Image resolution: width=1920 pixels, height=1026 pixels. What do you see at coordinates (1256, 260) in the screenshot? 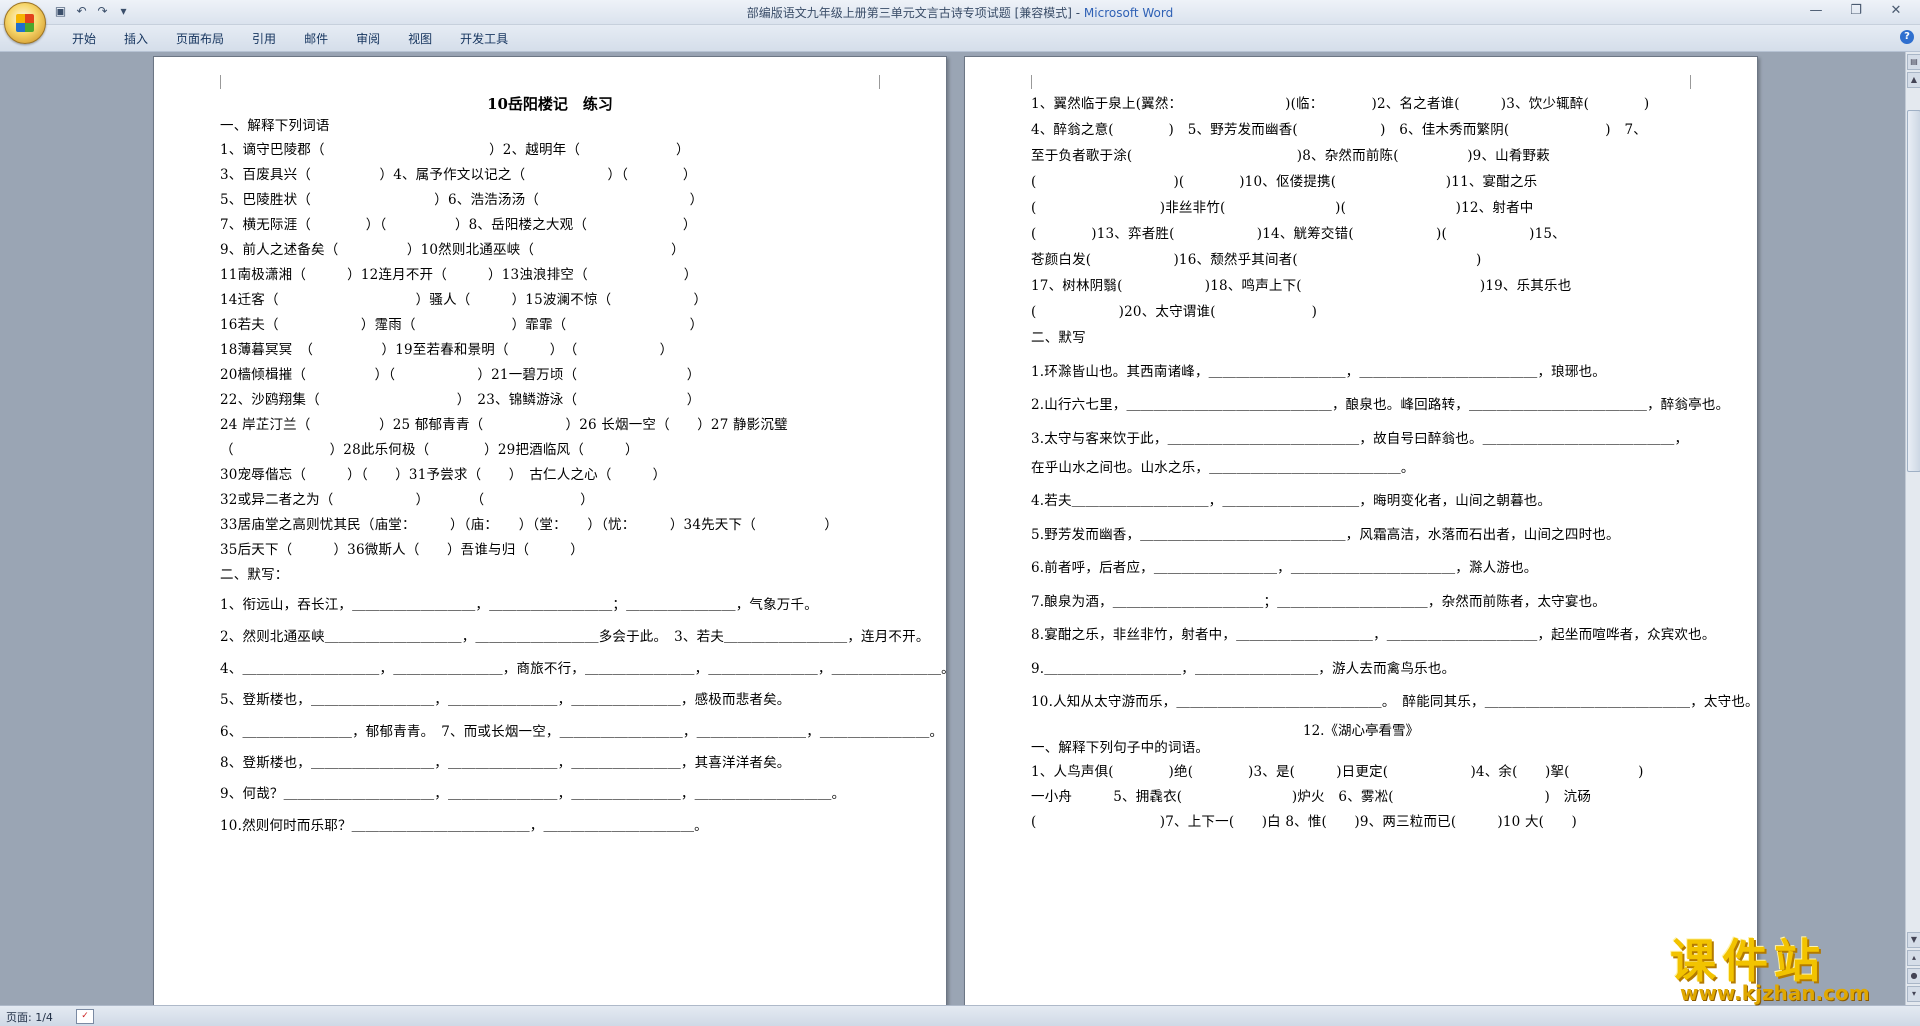
I see `exercise-line: 苍颜白发( )16、颓然乎其间者( )` at bounding box center [1256, 260].